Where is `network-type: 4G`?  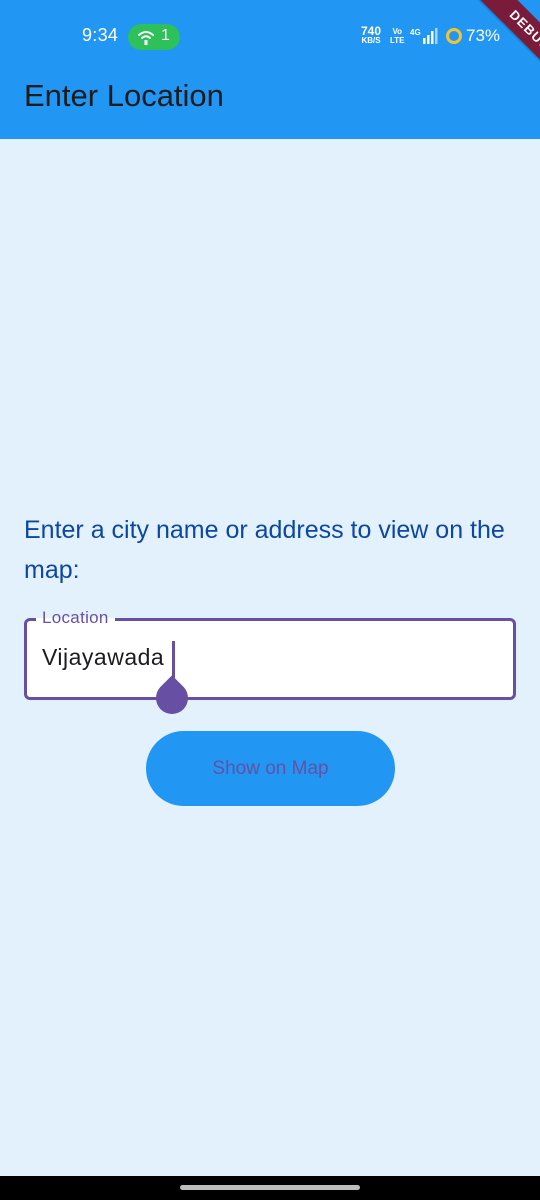
network-type: 4G is located at coordinates (415, 32).